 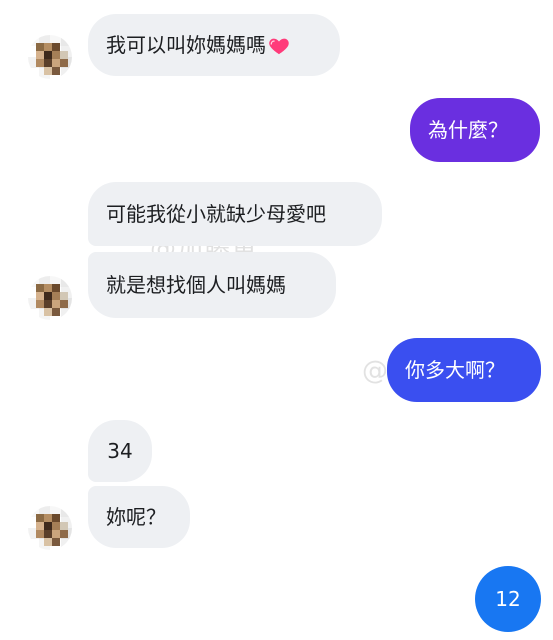 I want to click on message-text: 可能我從小就缺少母愛吧, so click(x=216, y=214).